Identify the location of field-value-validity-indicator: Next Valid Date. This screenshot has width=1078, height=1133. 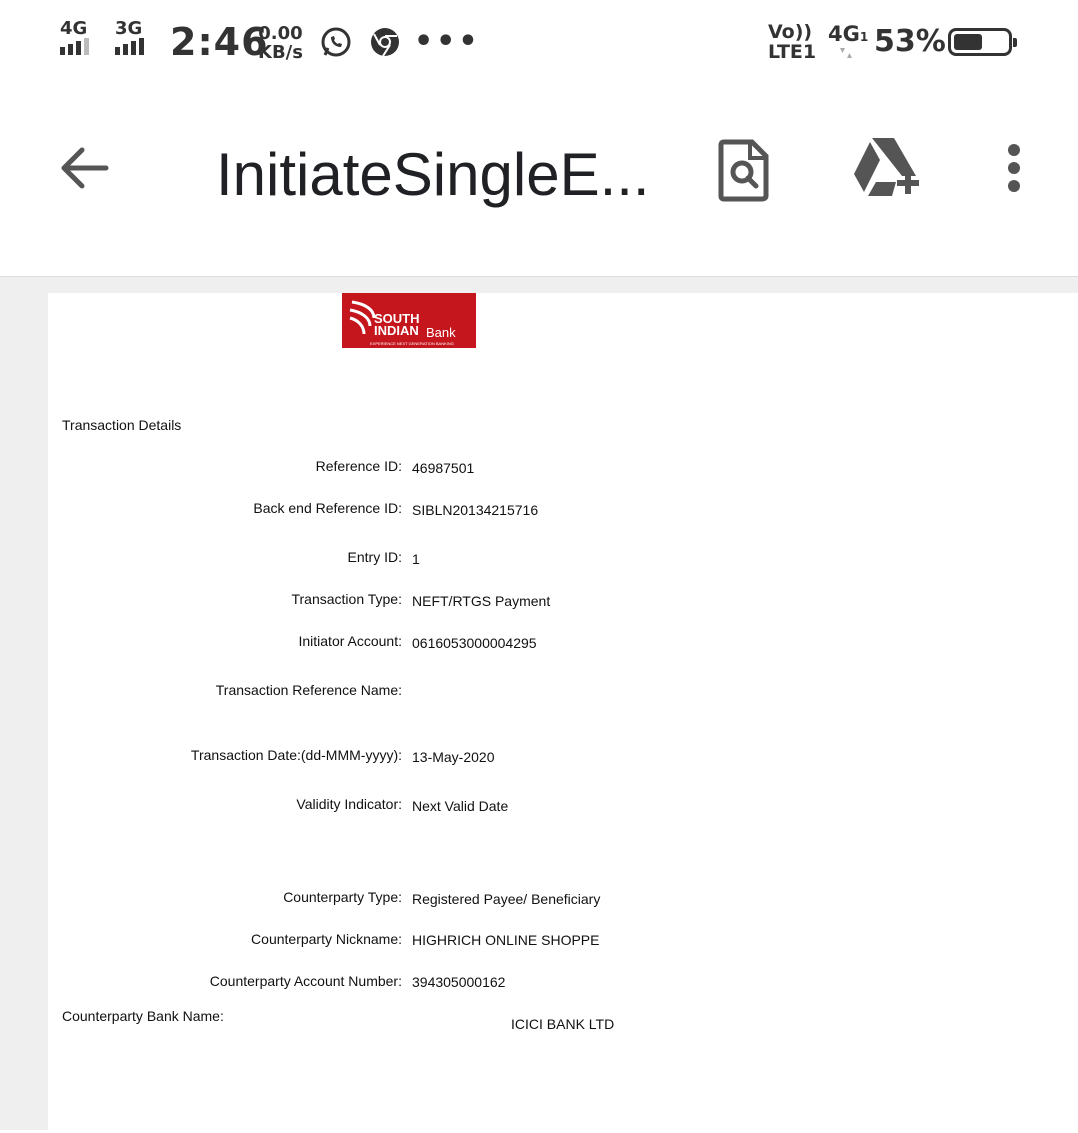
(460, 806).